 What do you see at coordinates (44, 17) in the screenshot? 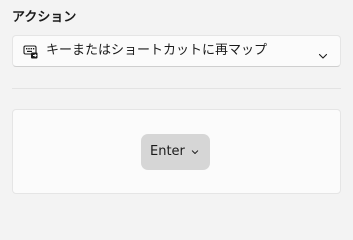
I see `action-label: アクション` at bounding box center [44, 17].